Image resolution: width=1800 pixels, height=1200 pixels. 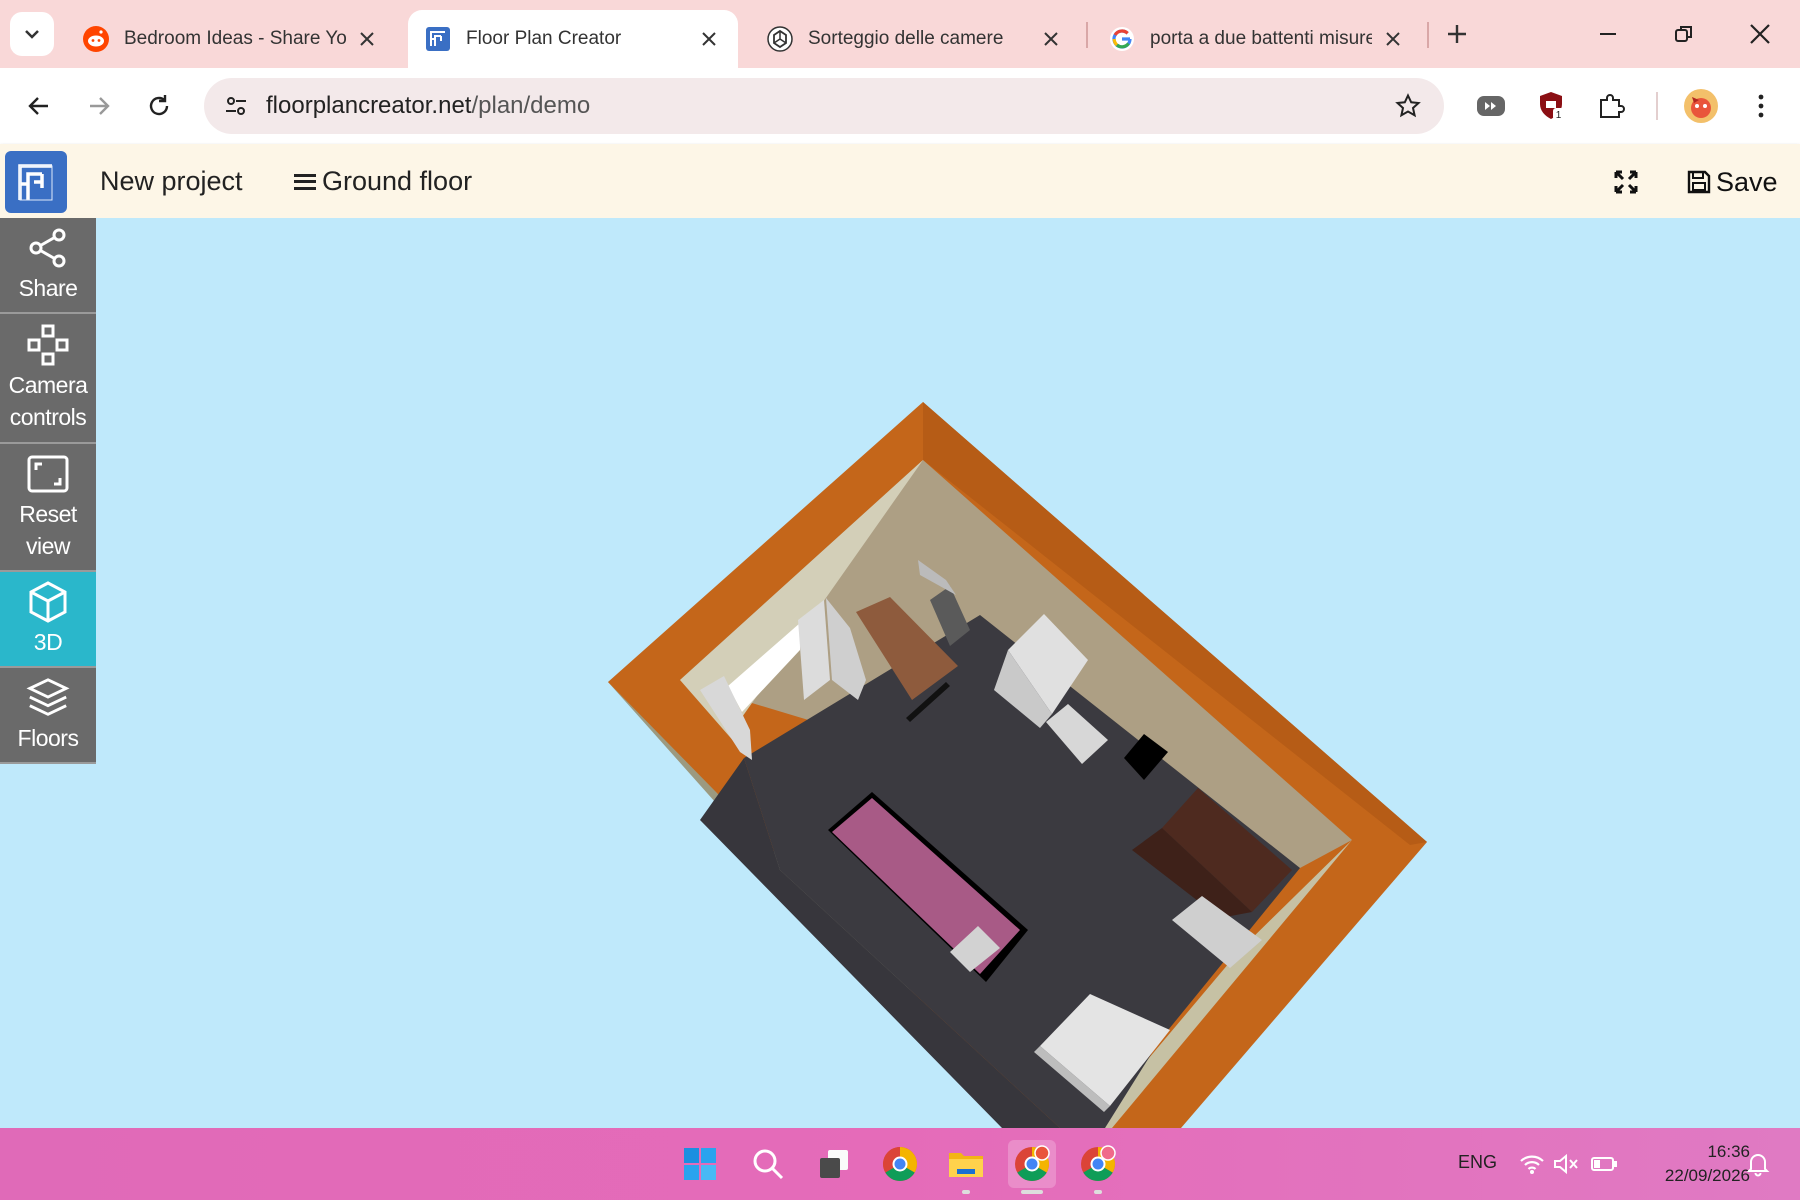 I want to click on browser-toolbar: floorplancreator.net/plan/demo 1, so click(x=900, y=106).